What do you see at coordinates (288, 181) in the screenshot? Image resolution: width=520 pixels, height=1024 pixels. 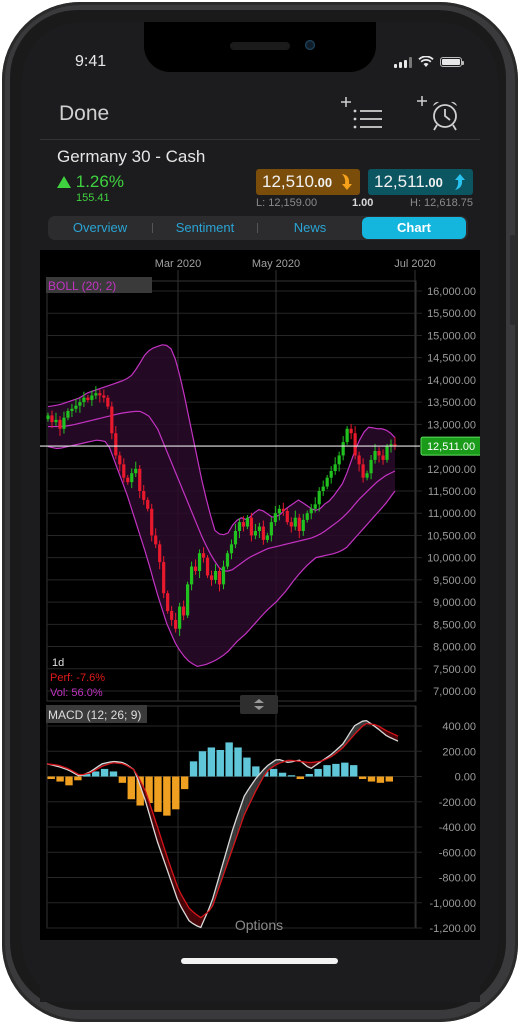 I see `sell-price-main: 12,510` at bounding box center [288, 181].